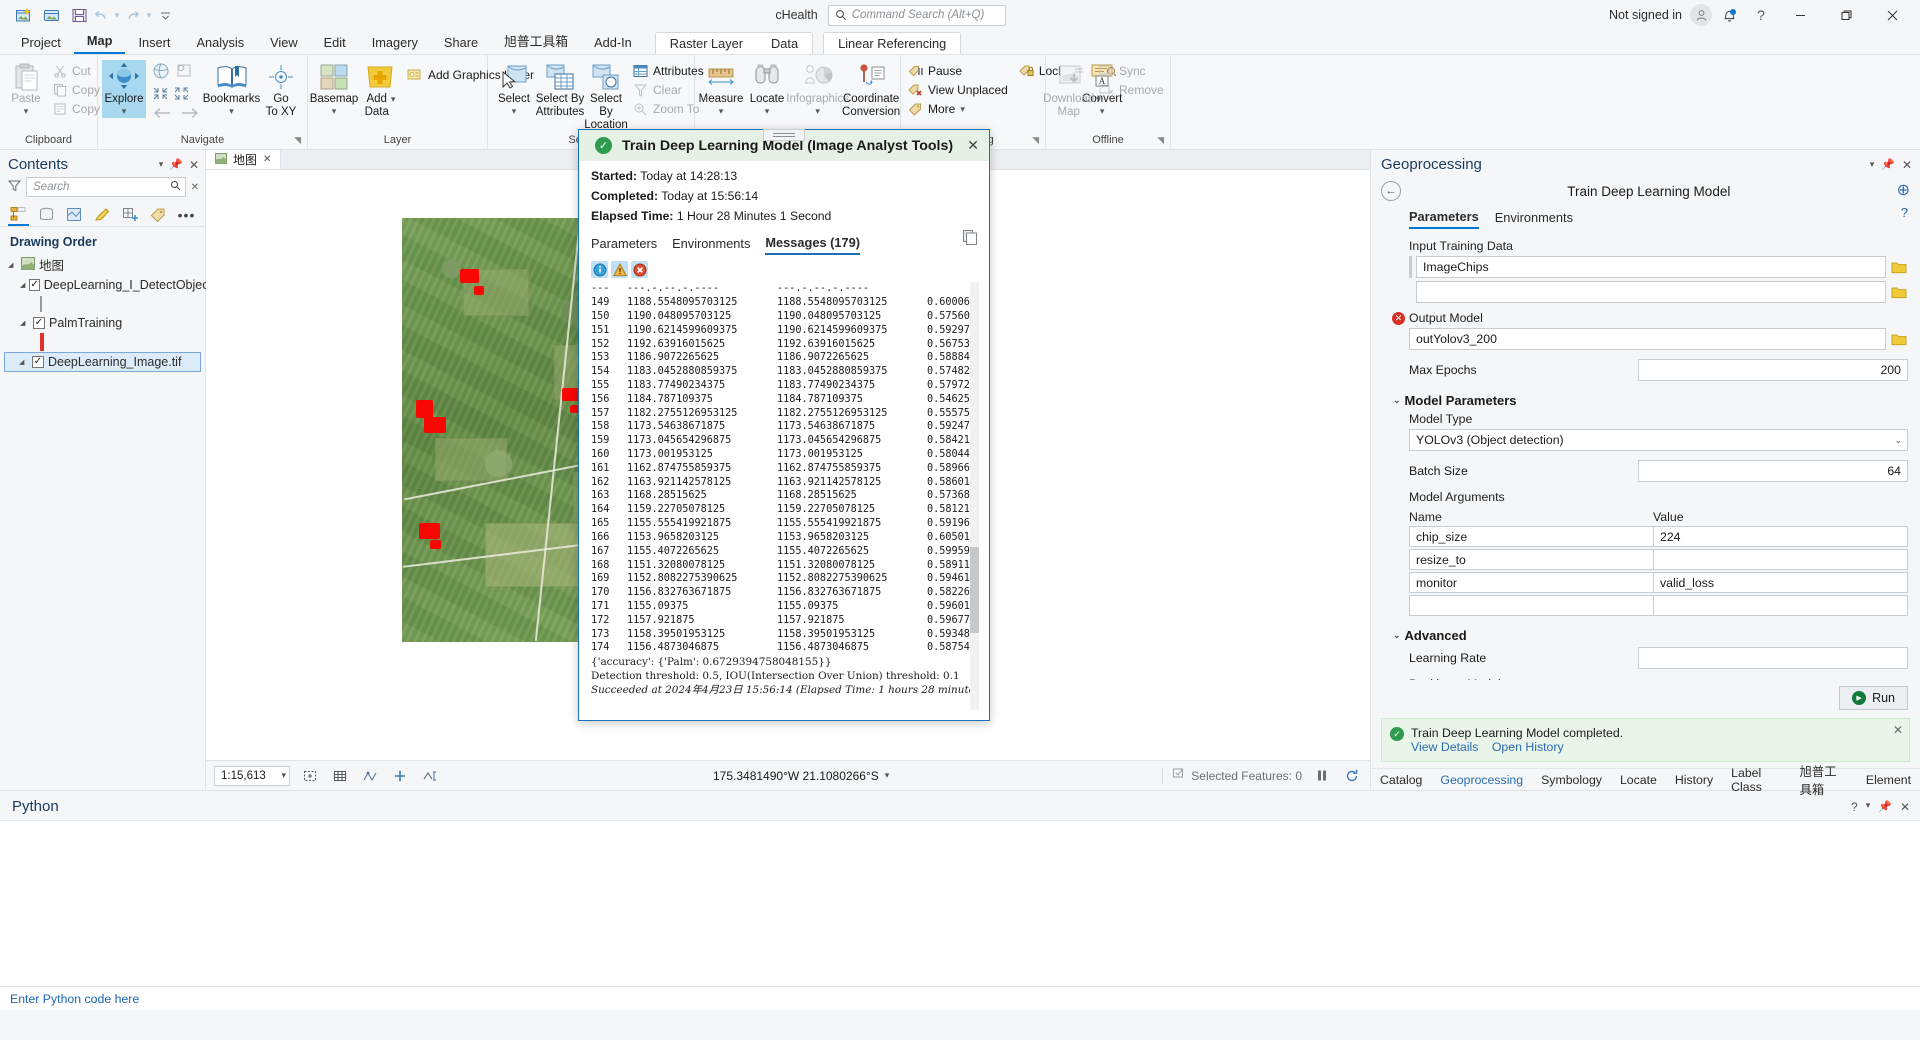 The width and height of the screenshot is (1920, 1040). I want to click on infographics-button: Infographics ▾, so click(817, 89).